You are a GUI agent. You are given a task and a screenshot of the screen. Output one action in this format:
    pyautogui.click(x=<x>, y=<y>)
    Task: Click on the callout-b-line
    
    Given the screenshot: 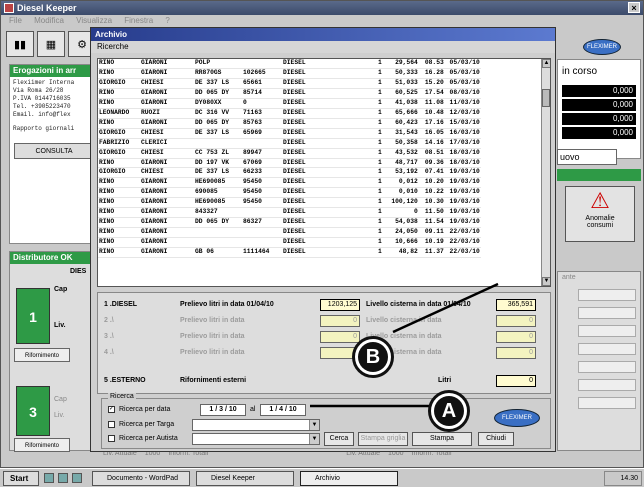 What is the action you would take?
    pyautogui.click(x=445, y=308)
    